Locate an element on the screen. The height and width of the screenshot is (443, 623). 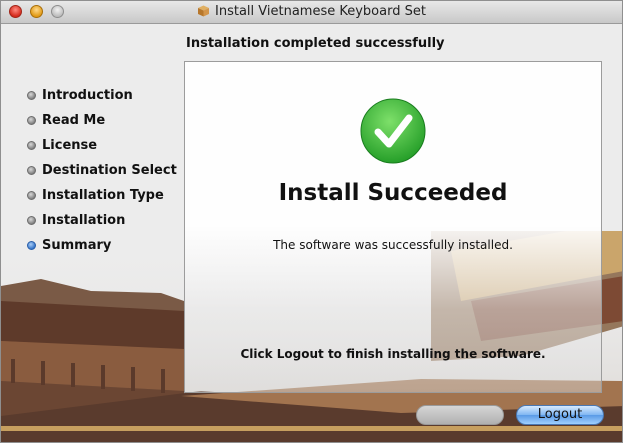
step-installation-type: Installation Type is located at coordinates (102, 195).